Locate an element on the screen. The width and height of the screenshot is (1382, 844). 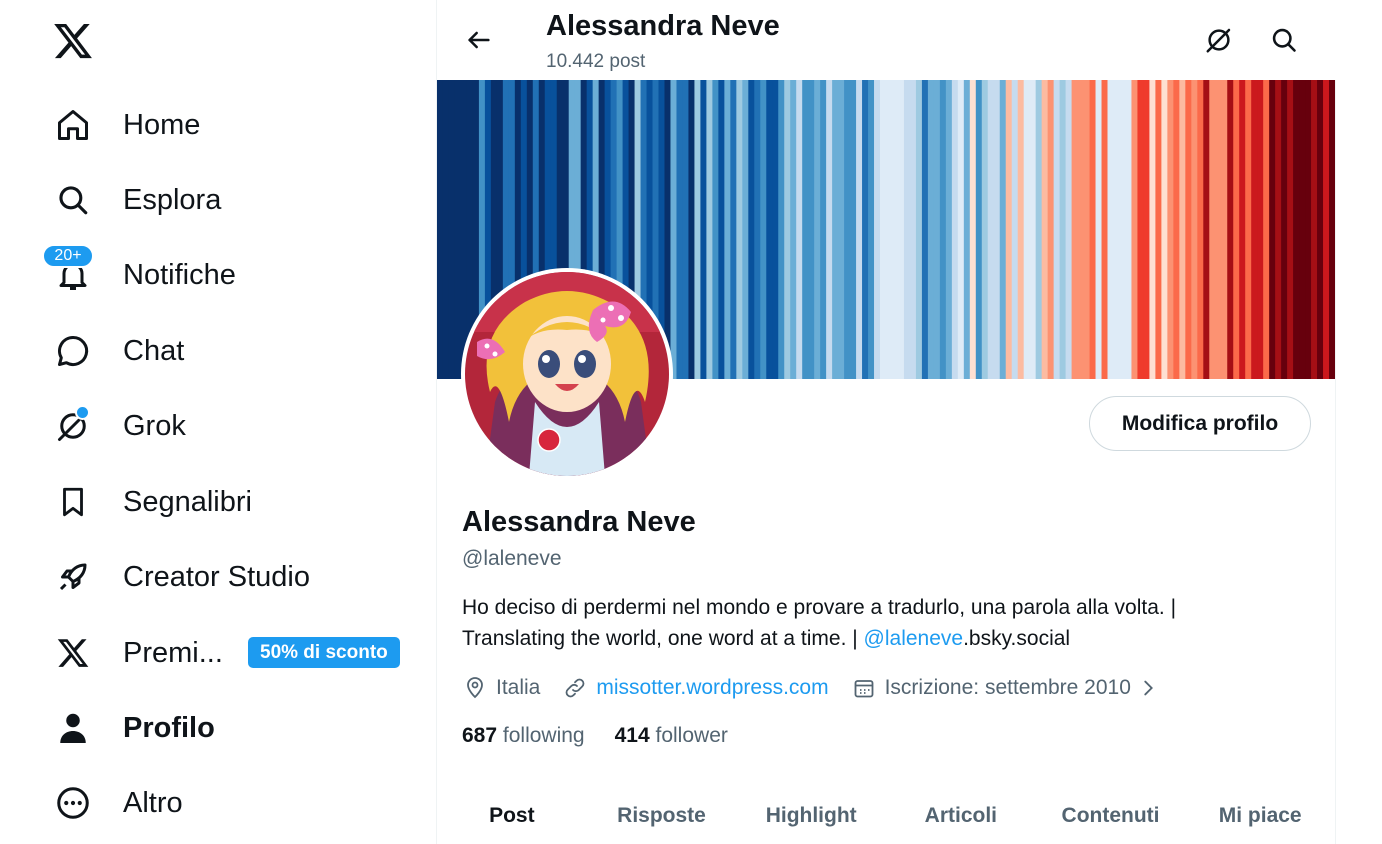
follow-stats: 687 following 414 follower is located at coordinates (610, 736).